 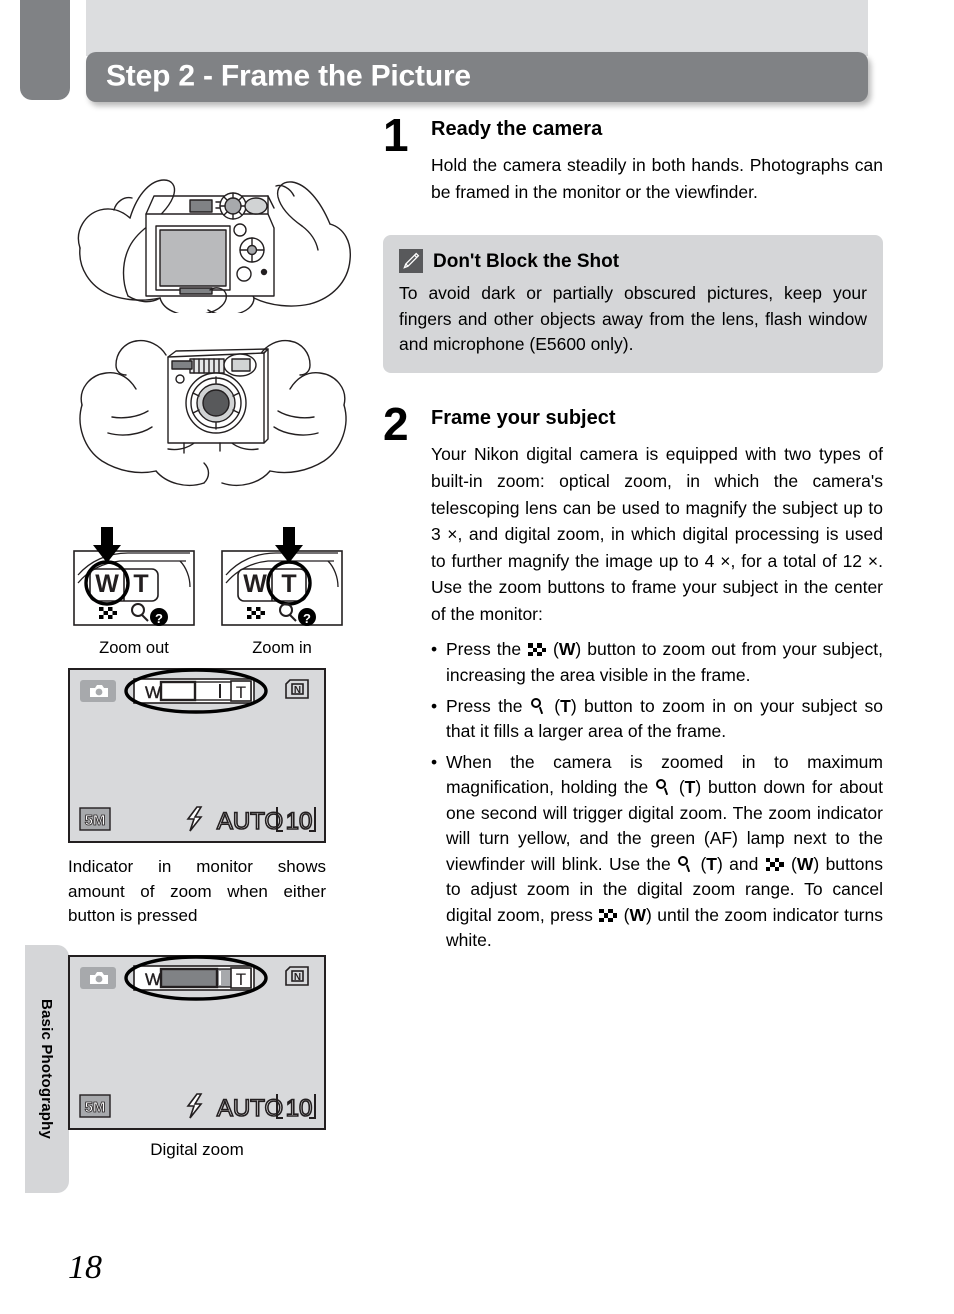 What do you see at coordinates (411, 261) in the screenshot?
I see `pencil-icon` at bounding box center [411, 261].